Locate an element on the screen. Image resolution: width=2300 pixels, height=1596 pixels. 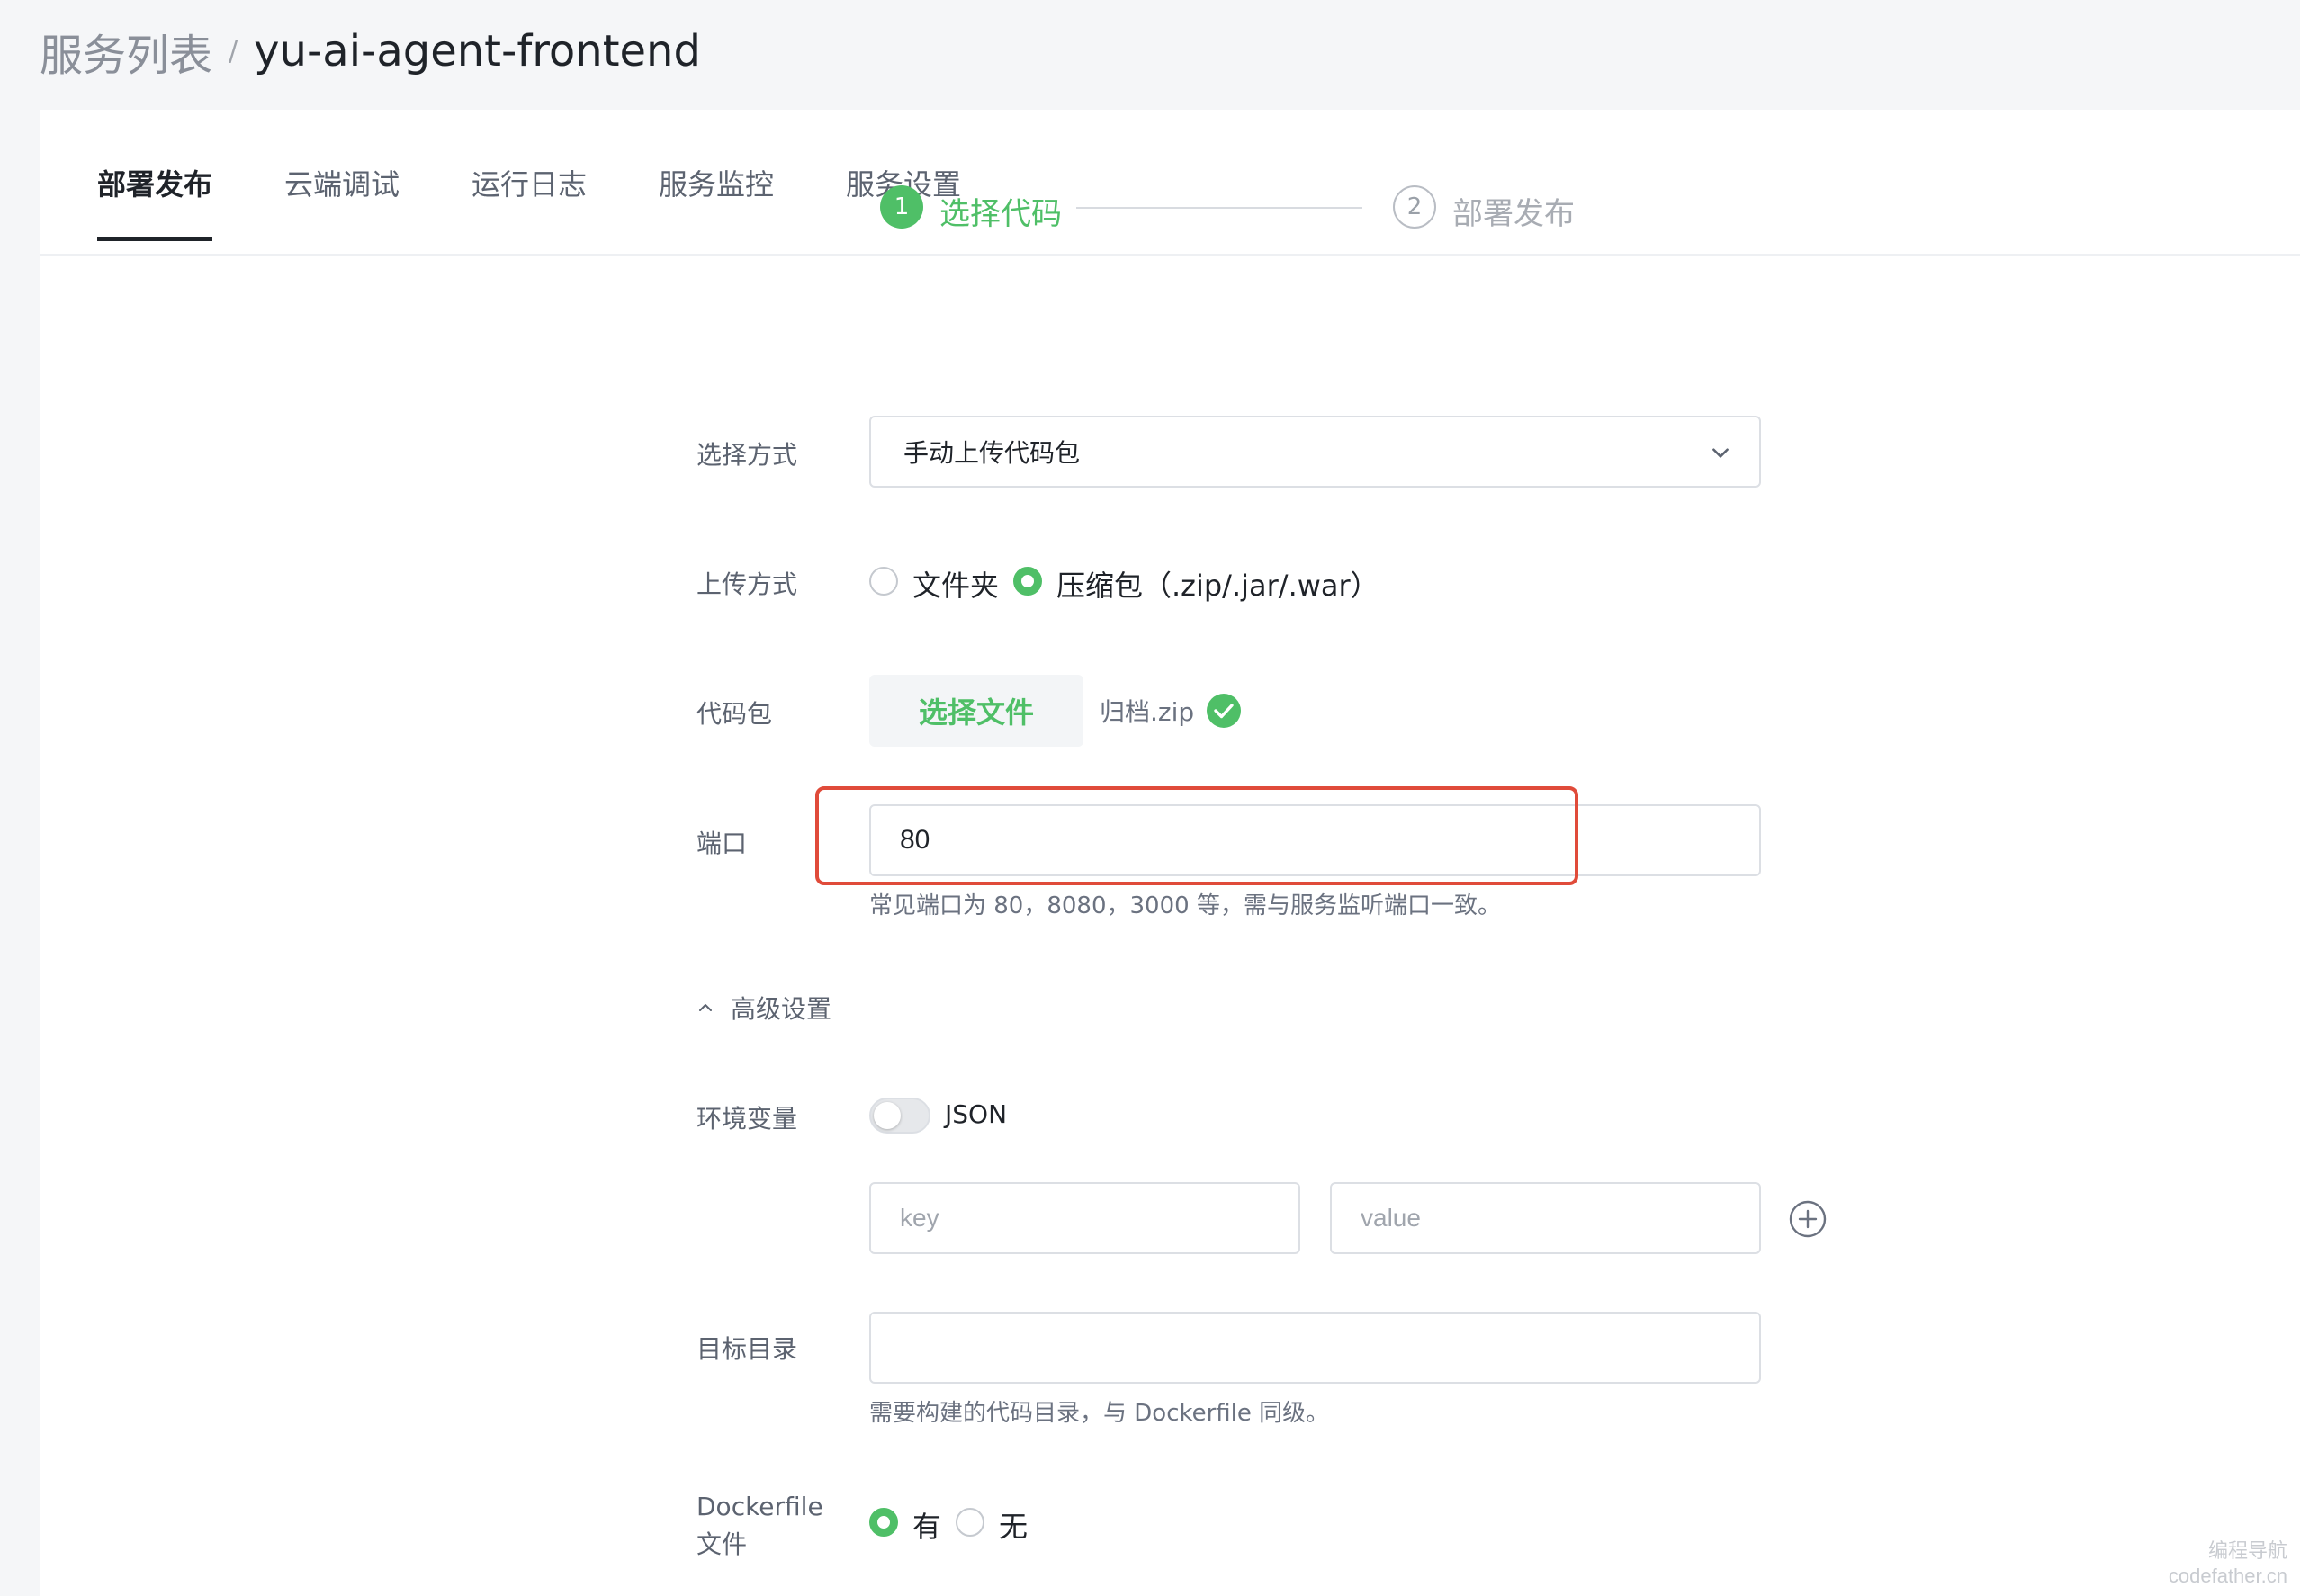
chevron-up-icon is located at coordinates (705, 1007).